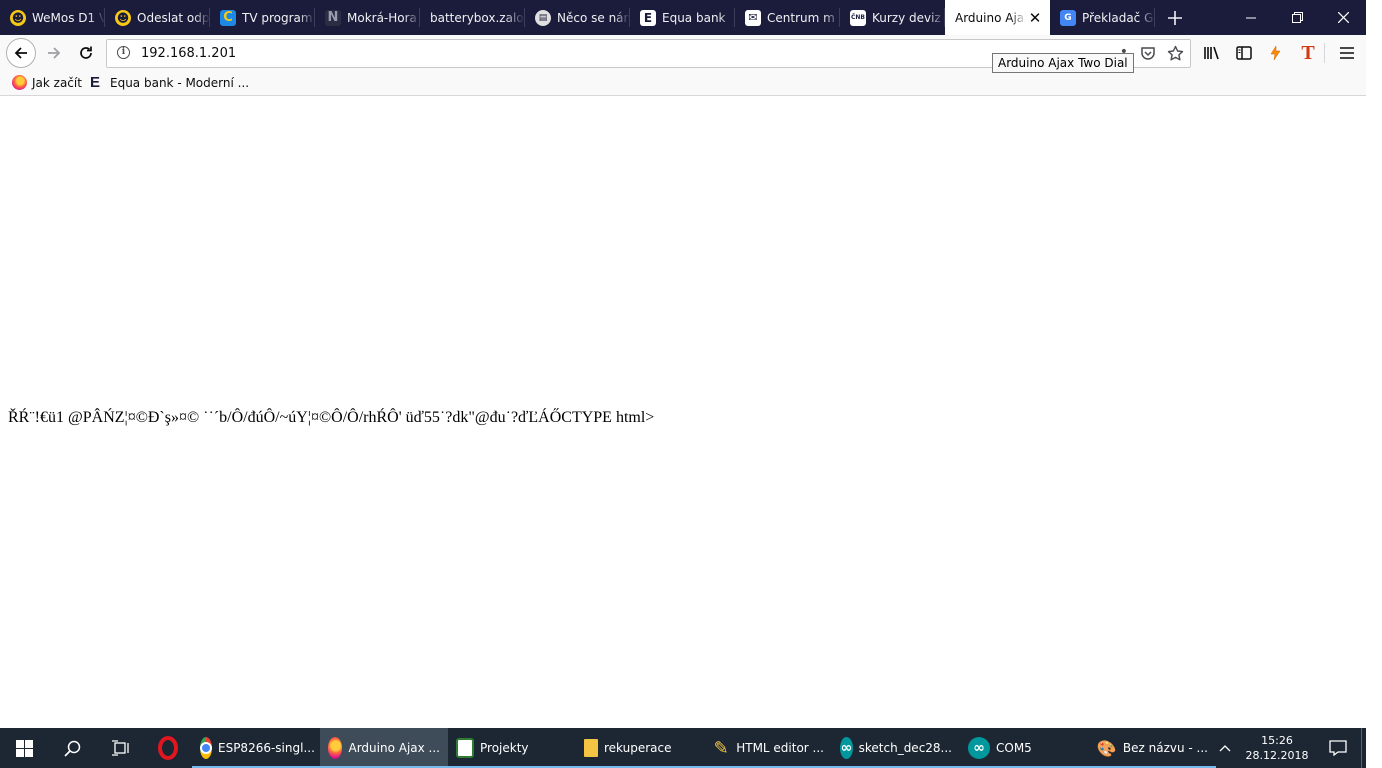 Image resolution: width=1382 pixels, height=768 pixels. What do you see at coordinates (1324, 53) in the screenshot?
I see `toolbar-separator` at bounding box center [1324, 53].